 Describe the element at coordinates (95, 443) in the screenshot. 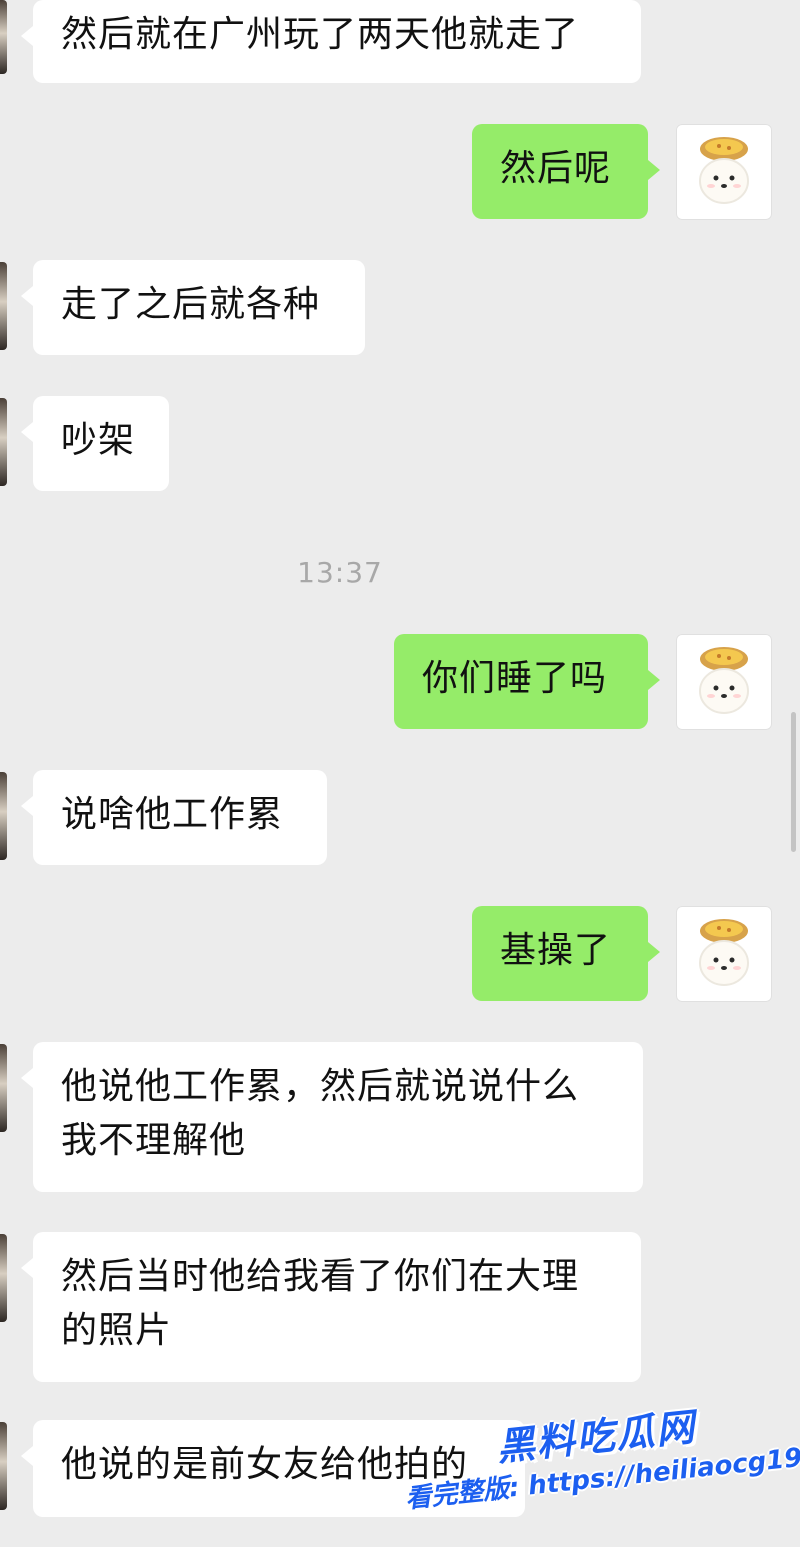

I see `incoming-message-bubble: 吵架` at that location.